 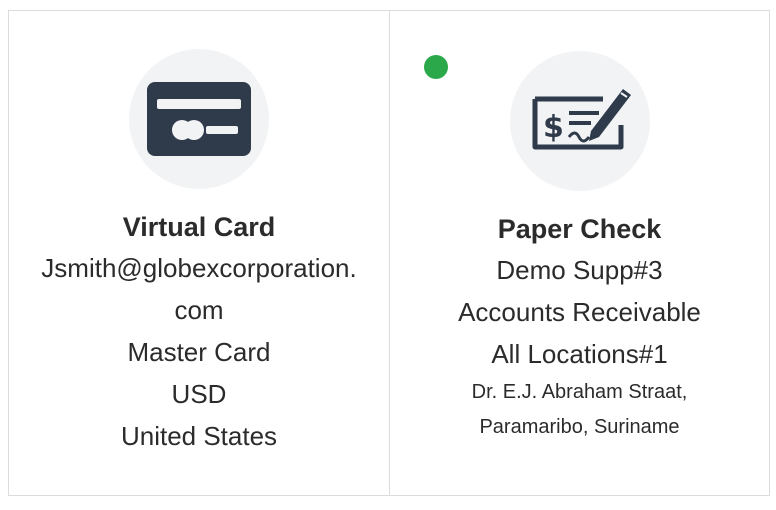 What do you see at coordinates (199, 352) in the screenshot?
I see `card-network: Master Card` at bounding box center [199, 352].